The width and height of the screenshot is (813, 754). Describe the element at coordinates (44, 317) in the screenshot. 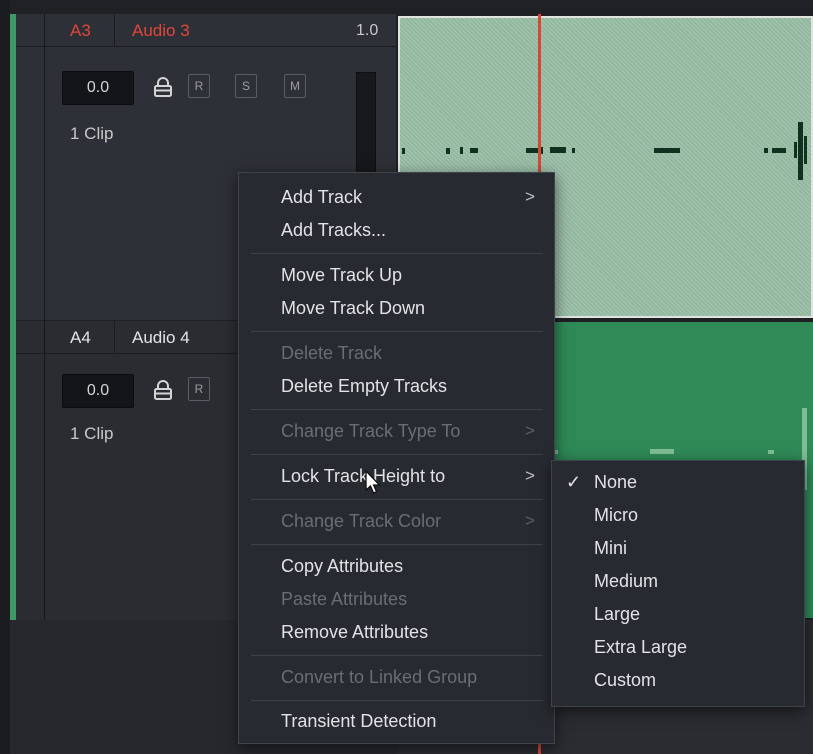

I see `header-divider` at that location.